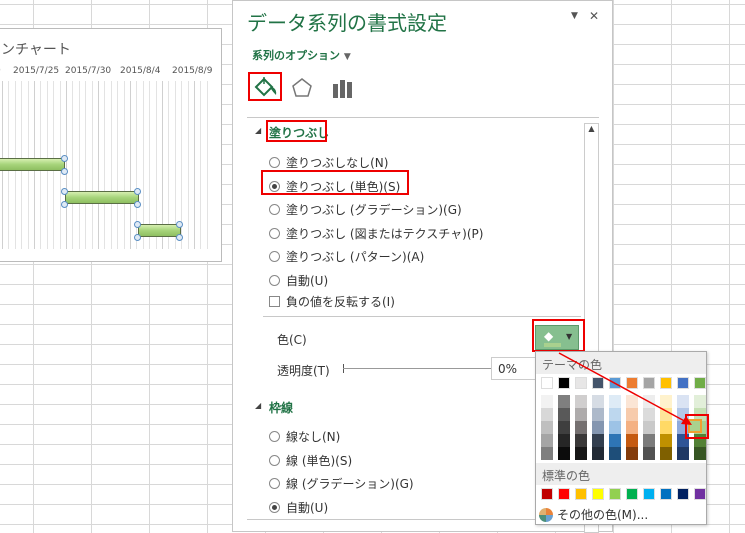 The height and width of the screenshot is (533, 745). I want to click on radio-option: 塗りつぶし (パターン)(A), so click(346, 256).